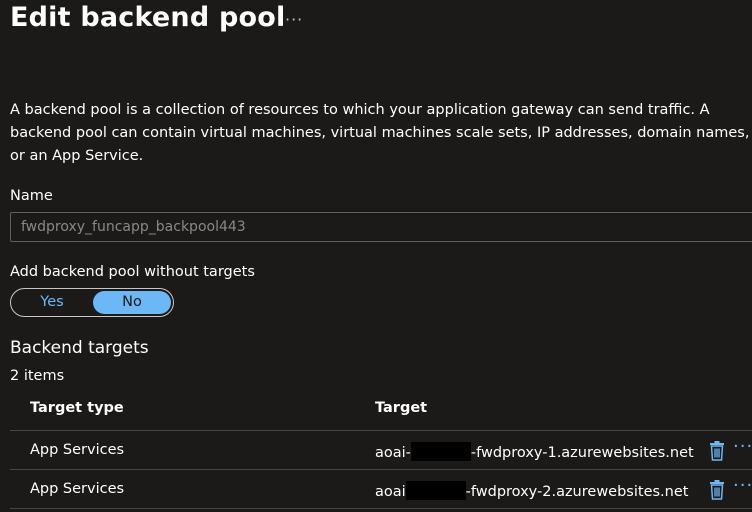 The image size is (752, 512). I want to click on column-header-target-type: Target type, so click(77, 408).